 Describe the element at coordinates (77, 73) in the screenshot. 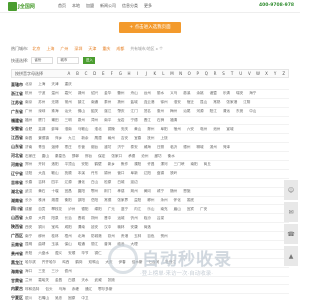

I see `letter-link: B` at that location.